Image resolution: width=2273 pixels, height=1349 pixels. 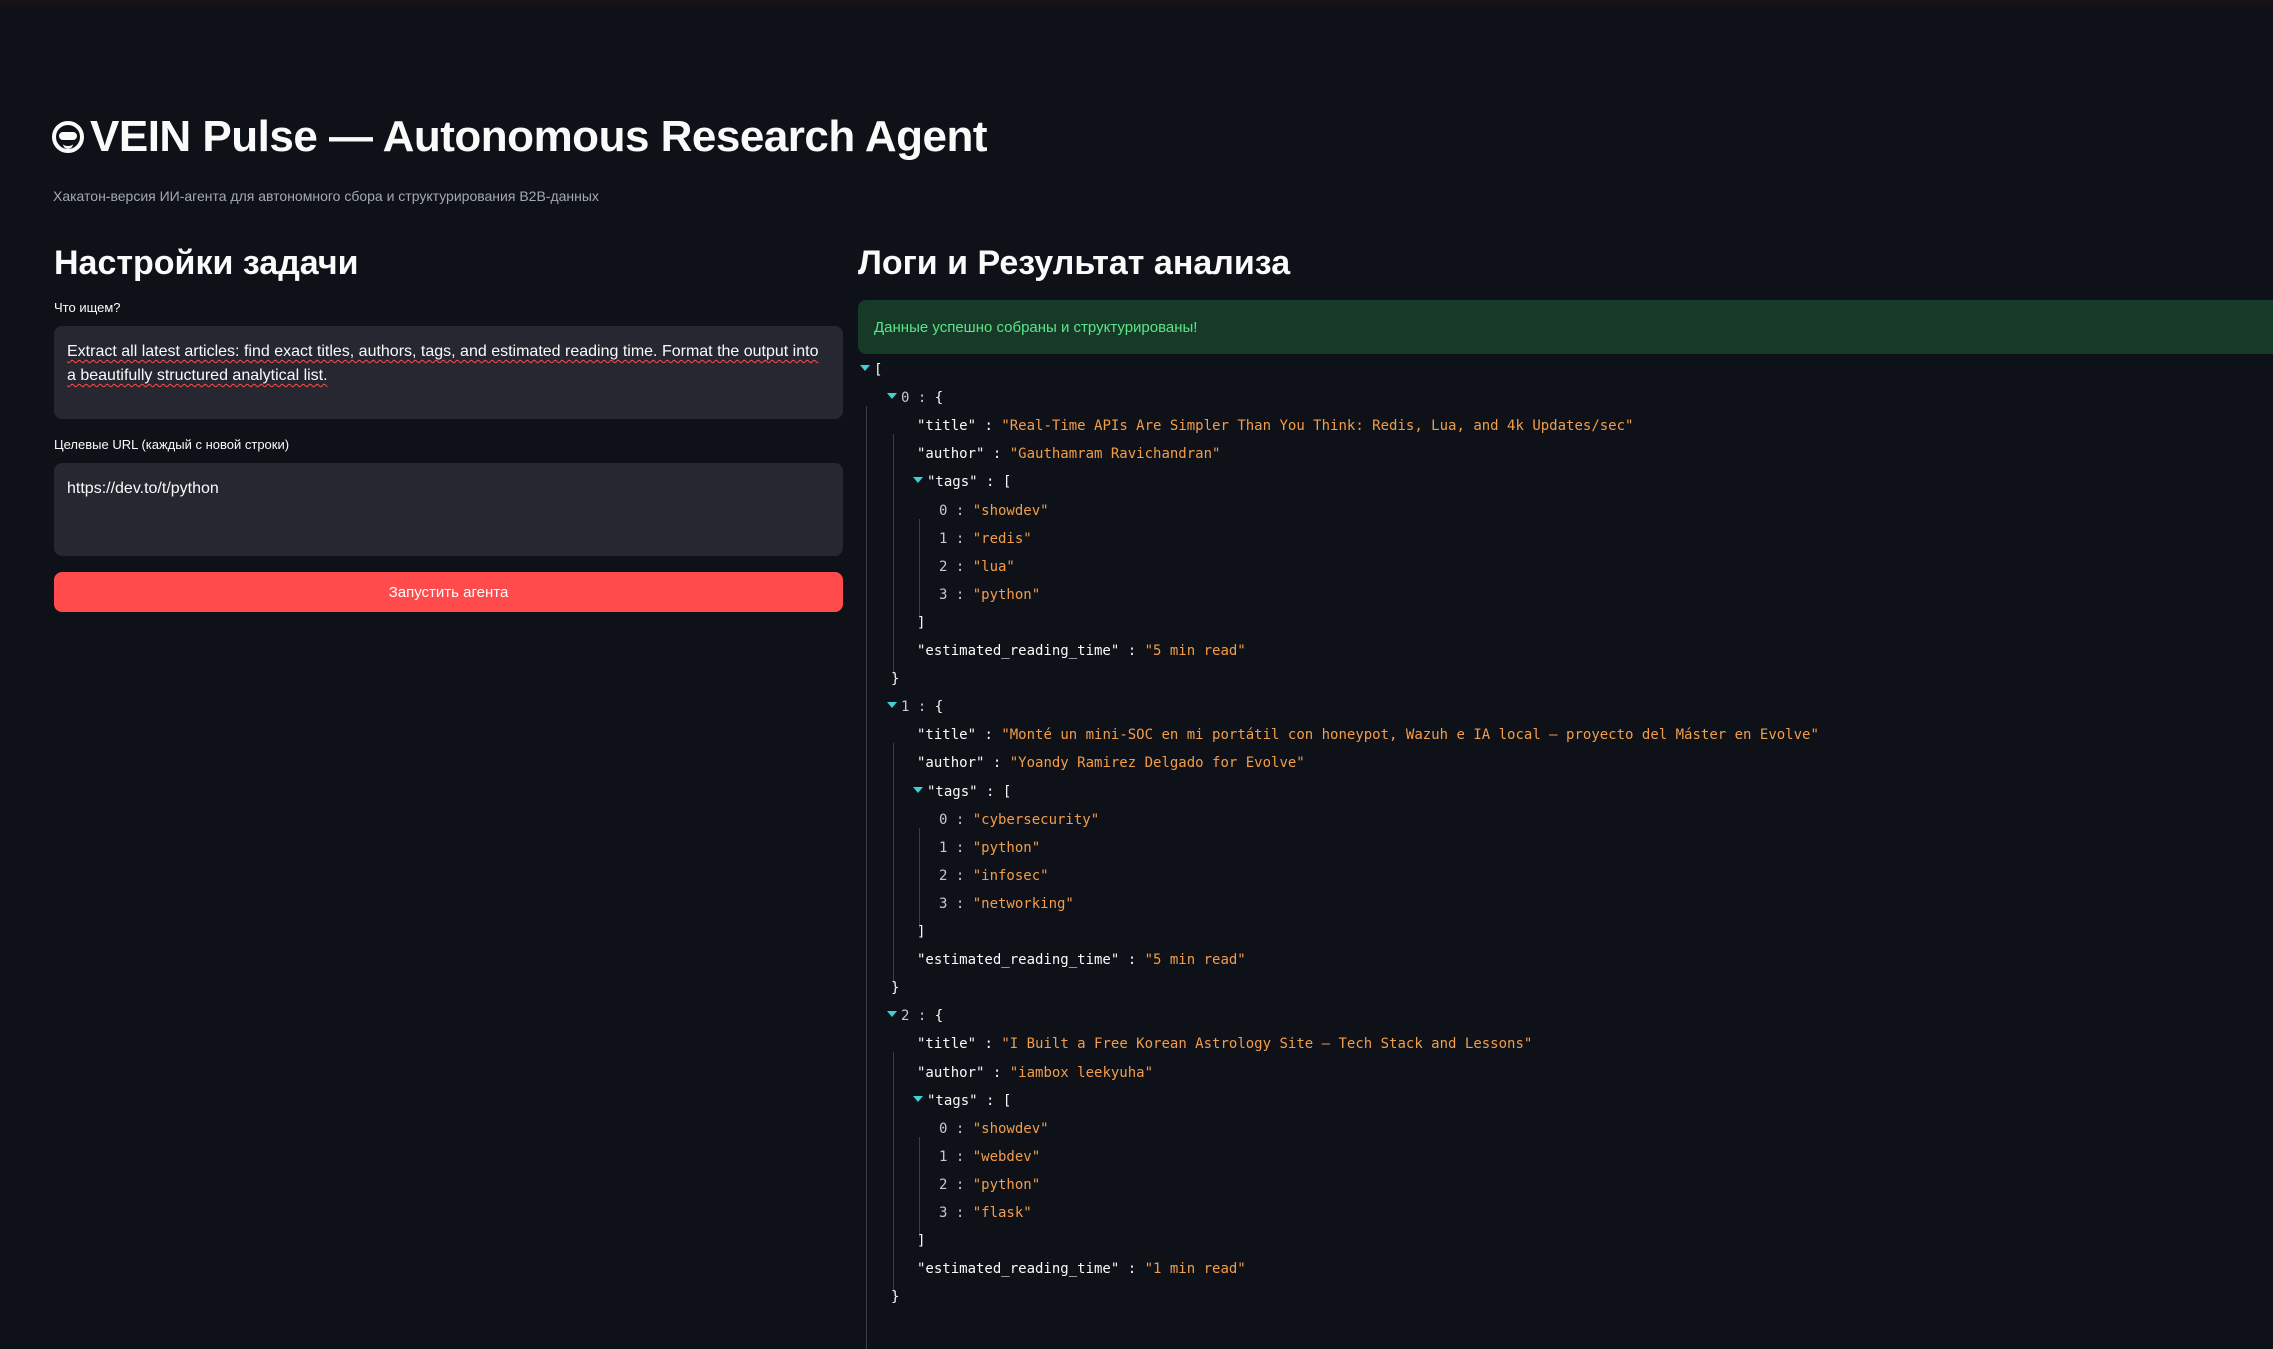 What do you see at coordinates (1019, 820) in the screenshot?
I see `json-tag-item: 0 : "cybersecurity"` at bounding box center [1019, 820].